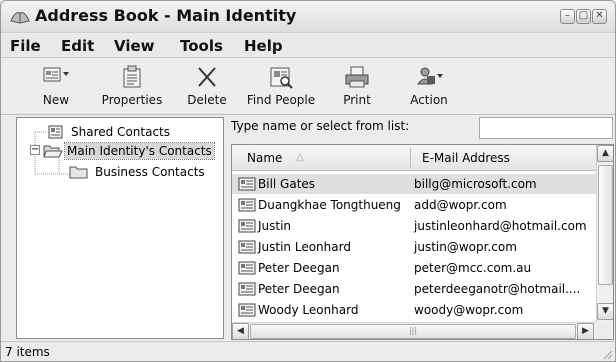 The width and height of the screenshot is (616, 362). I want to click on contact-row: Bill Gates billg@microsoft.com, so click(414, 184).